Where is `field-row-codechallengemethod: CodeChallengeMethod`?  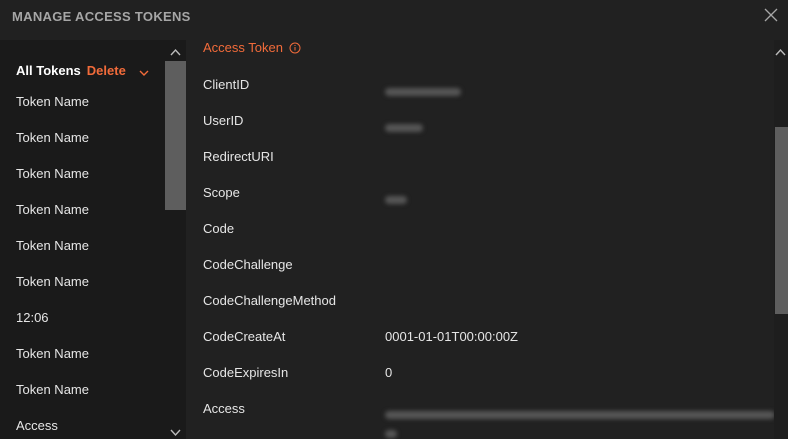
field-row-codechallengemethod: CodeChallengeMethod is located at coordinates (483, 303).